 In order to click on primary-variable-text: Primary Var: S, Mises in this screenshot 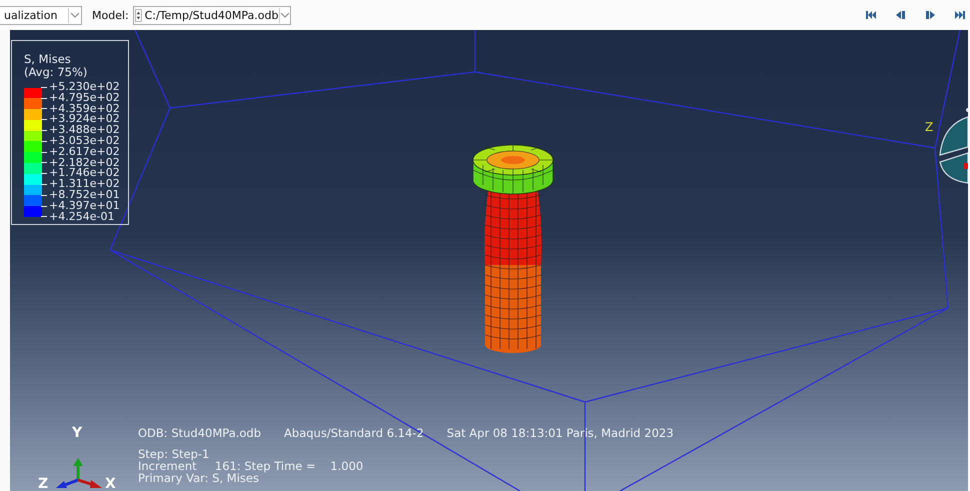, I will do `click(198, 478)`.